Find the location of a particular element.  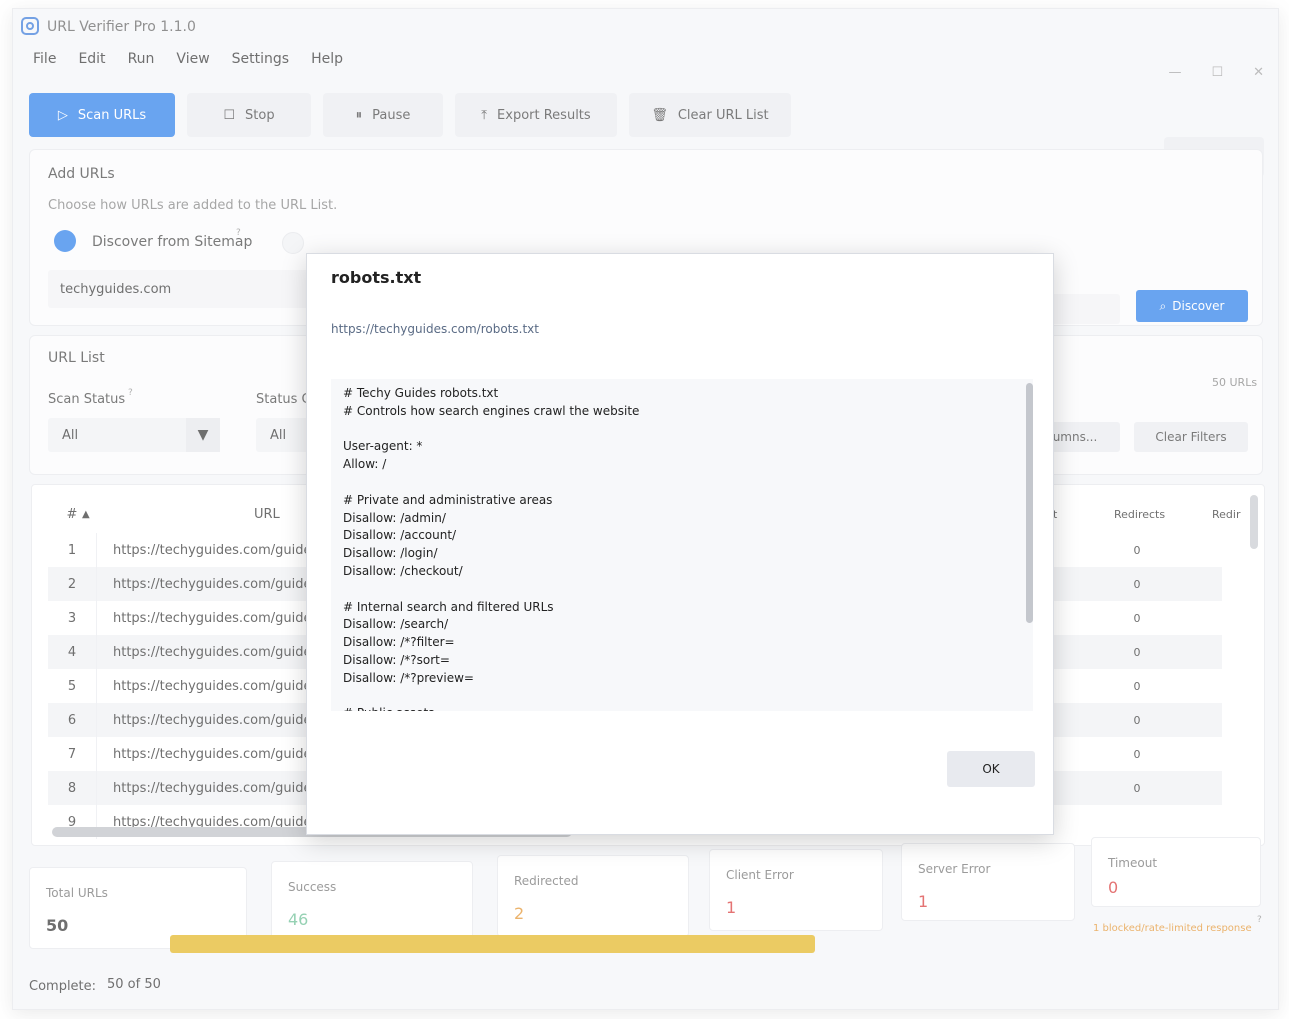

ok-label: OK is located at coordinates (991, 769).